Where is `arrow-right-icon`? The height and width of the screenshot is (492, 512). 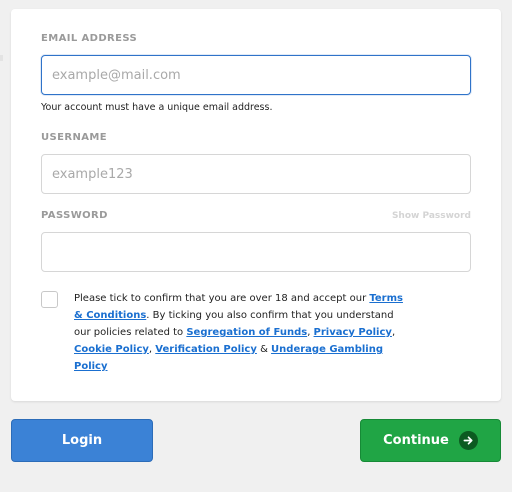
arrow-right-icon is located at coordinates (468, 440).